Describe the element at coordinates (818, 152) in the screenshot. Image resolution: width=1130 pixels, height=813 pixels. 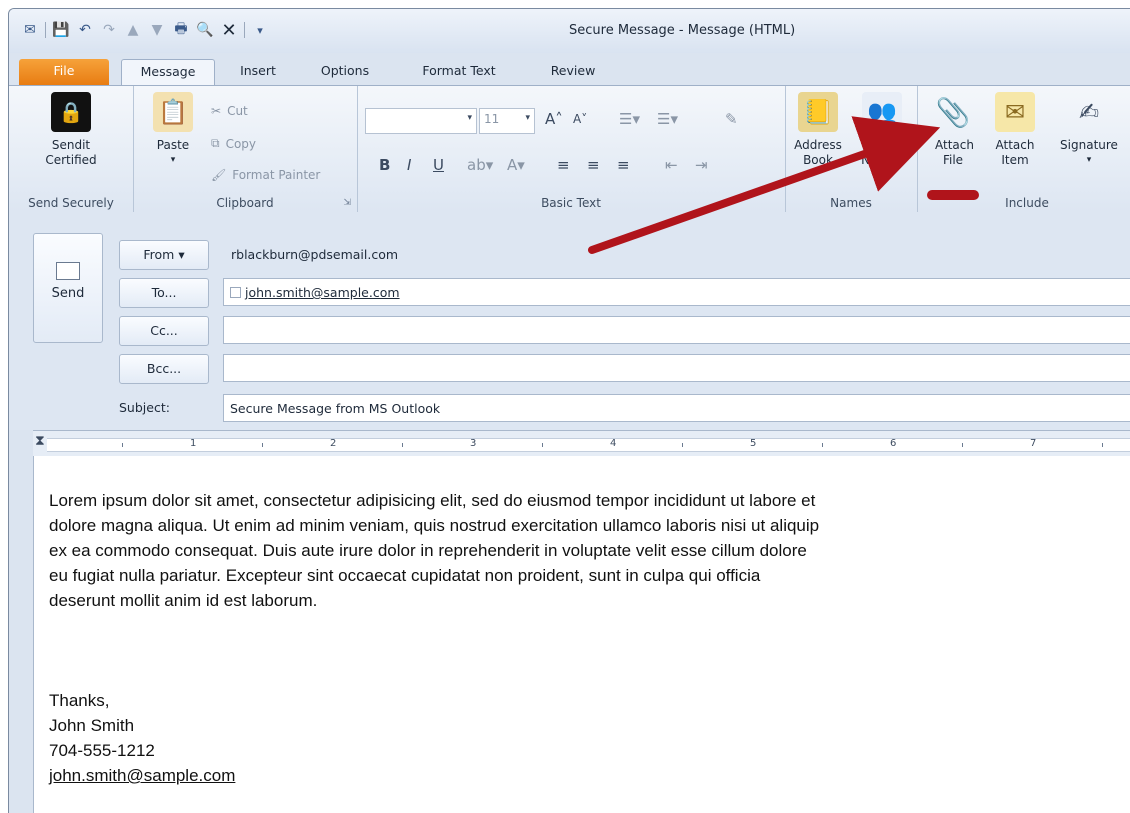
I see `address-book-label: Address Book` at that location.